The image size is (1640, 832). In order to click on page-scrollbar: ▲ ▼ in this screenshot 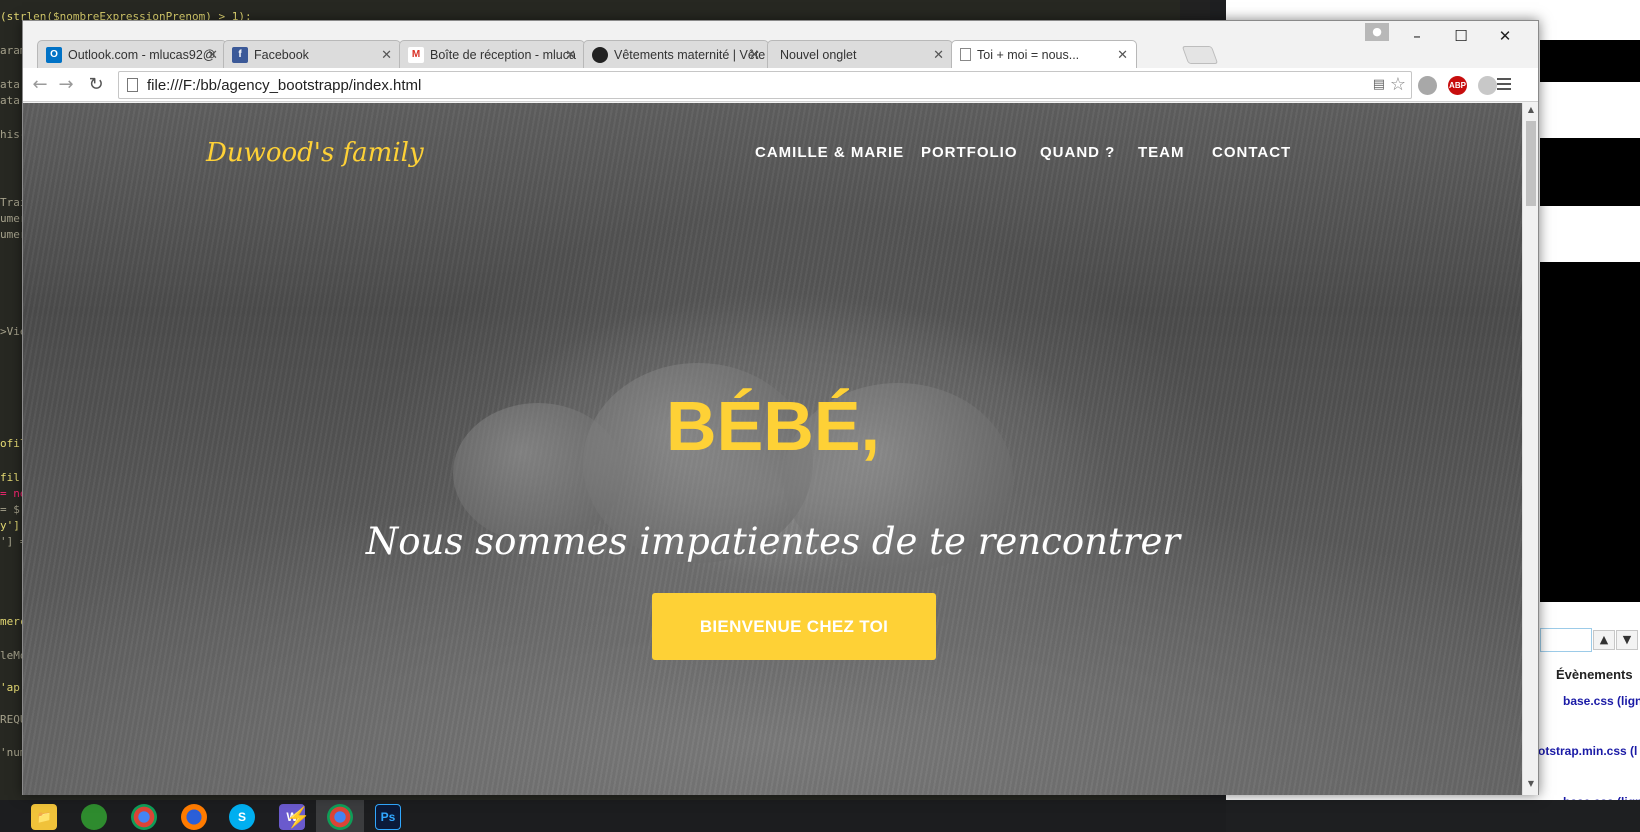, I will do `click(1530, 449)`.